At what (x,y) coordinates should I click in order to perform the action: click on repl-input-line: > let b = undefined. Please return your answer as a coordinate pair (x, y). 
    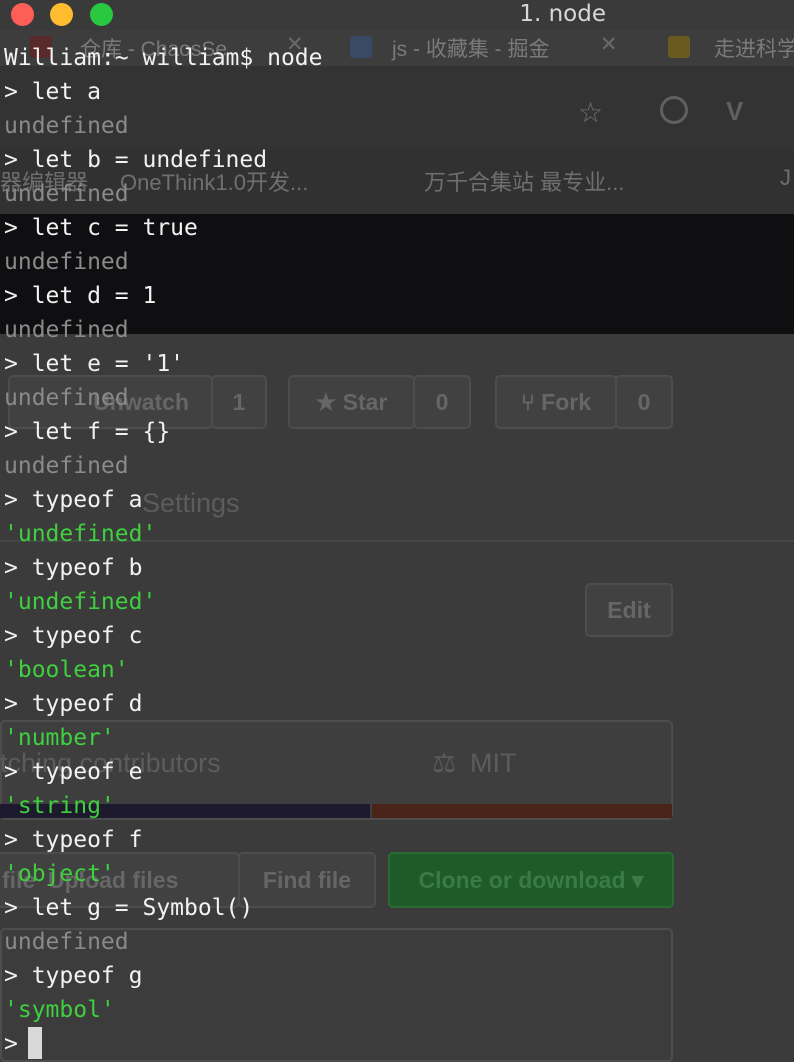
    Looking at the image, I should click on (136, 160).